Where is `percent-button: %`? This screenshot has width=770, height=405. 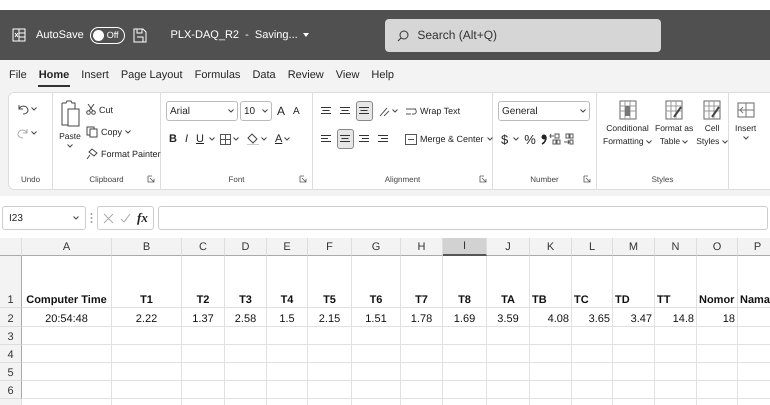
percent-button: % is located at coordinates (530, 139).